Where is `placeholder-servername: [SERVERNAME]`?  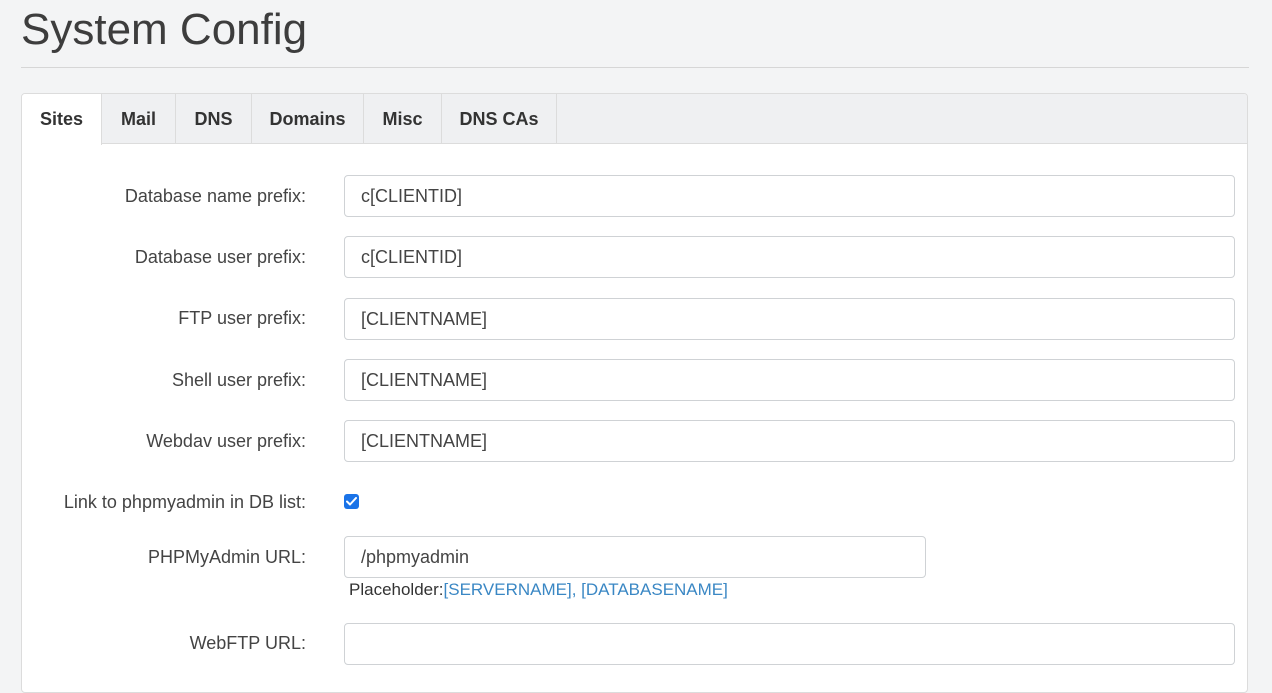 placeholder-servername: [SERVERNAME] is located at coordinates (508, 589).